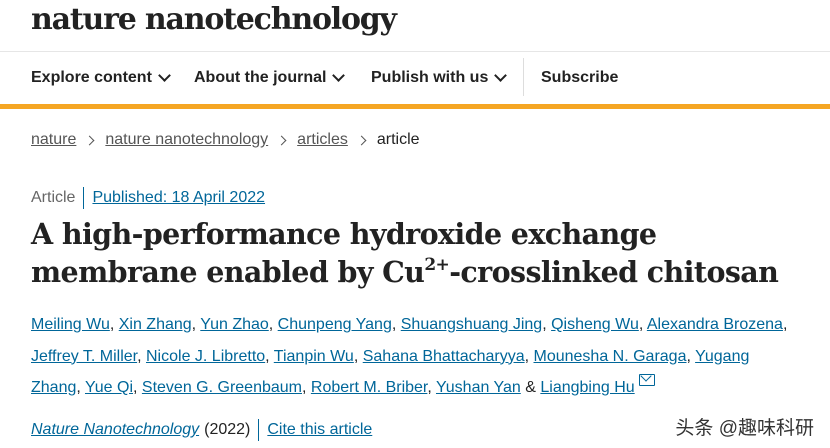 This screenshot has height=448, width=830. What do you see at coordinates (109, 387) in the screenshot?
I see `author-link: Yue Qi` at bounding box center [109, 387].